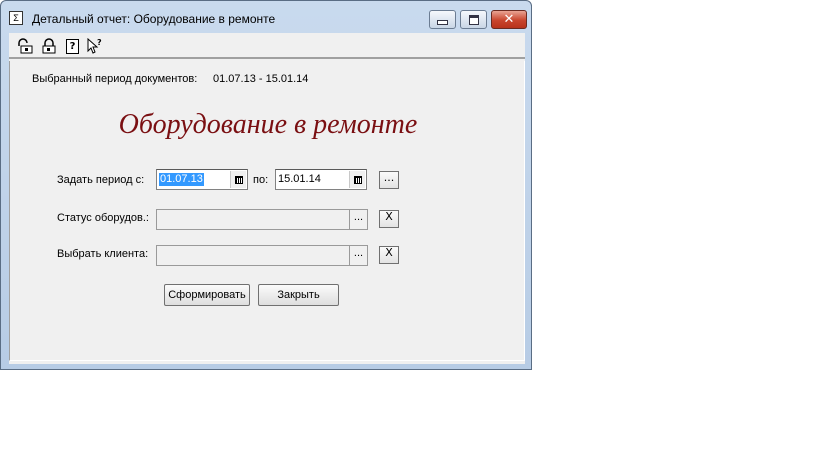  Describe the element at coordinates (389, 255) in the screenshot. I see `client-clear-button: X` at that location.